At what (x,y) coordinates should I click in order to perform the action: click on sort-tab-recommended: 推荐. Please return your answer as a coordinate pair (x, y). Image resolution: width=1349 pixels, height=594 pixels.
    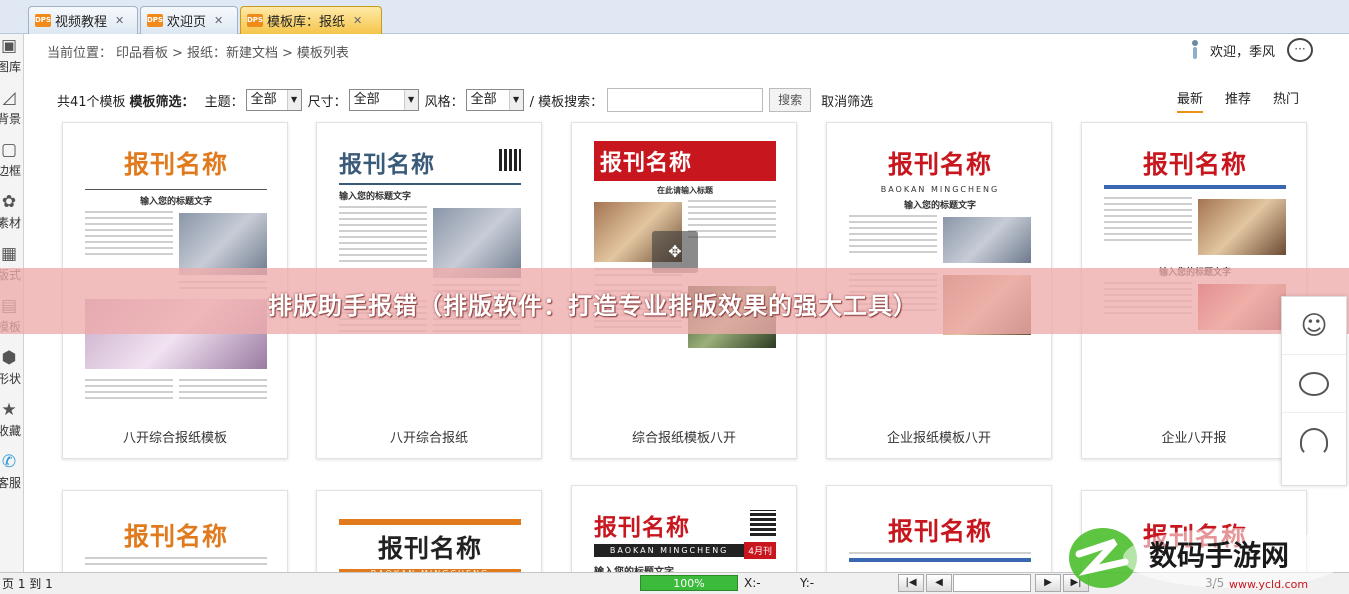
    Looking at the image, I should click on (1238, 100).